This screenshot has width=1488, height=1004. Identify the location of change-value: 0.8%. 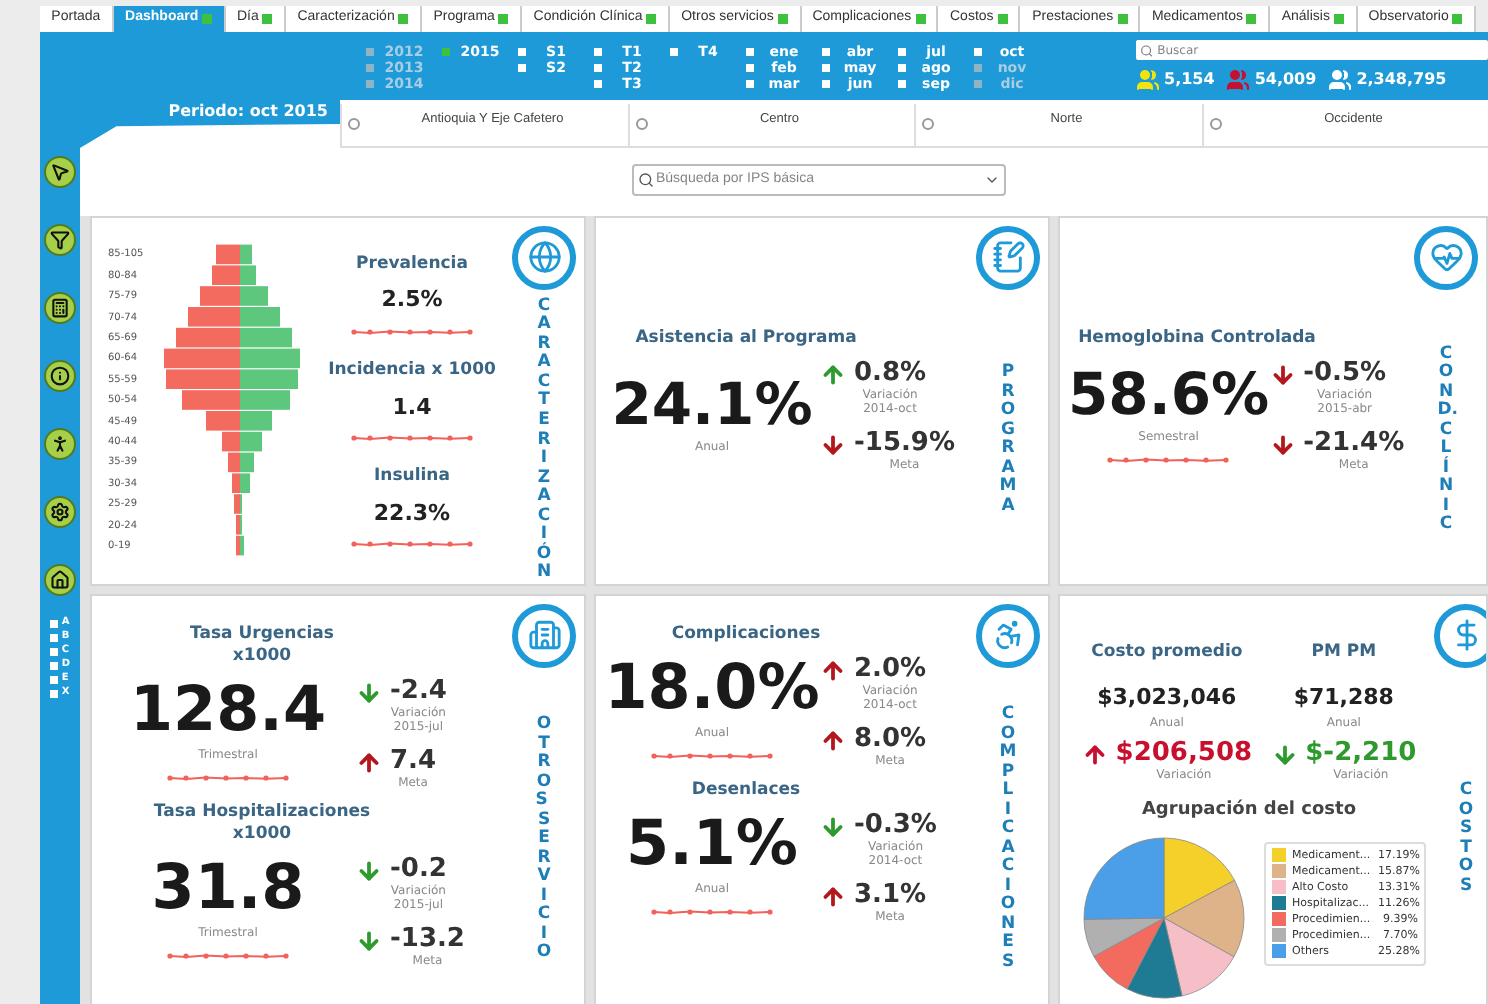
(890, 373).